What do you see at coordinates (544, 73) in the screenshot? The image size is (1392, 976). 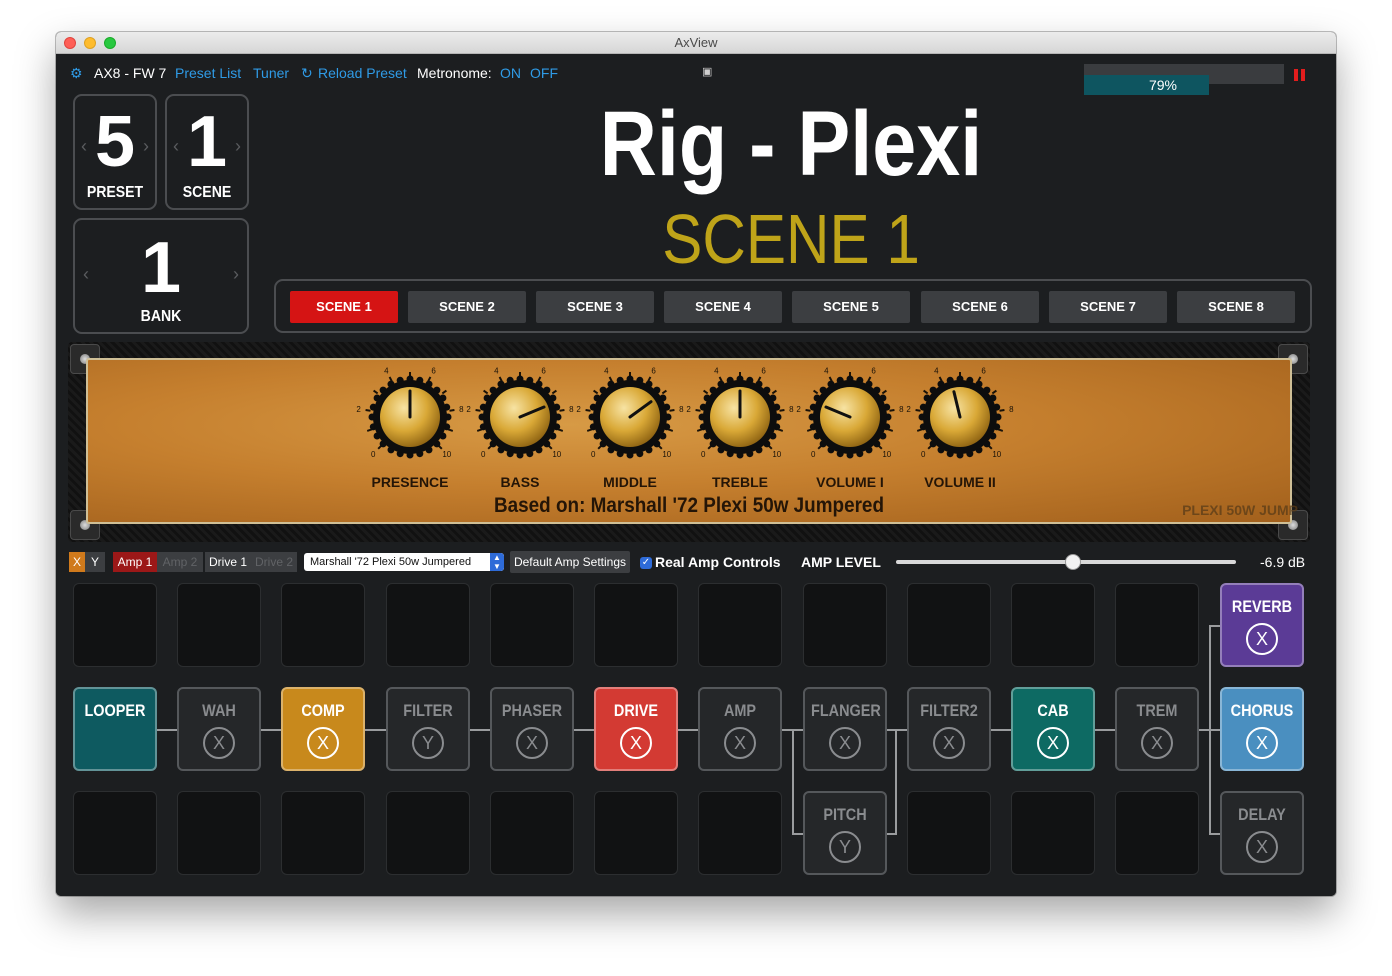 I see `metronome-off-button: OFF` at bounding box center [544, 73].